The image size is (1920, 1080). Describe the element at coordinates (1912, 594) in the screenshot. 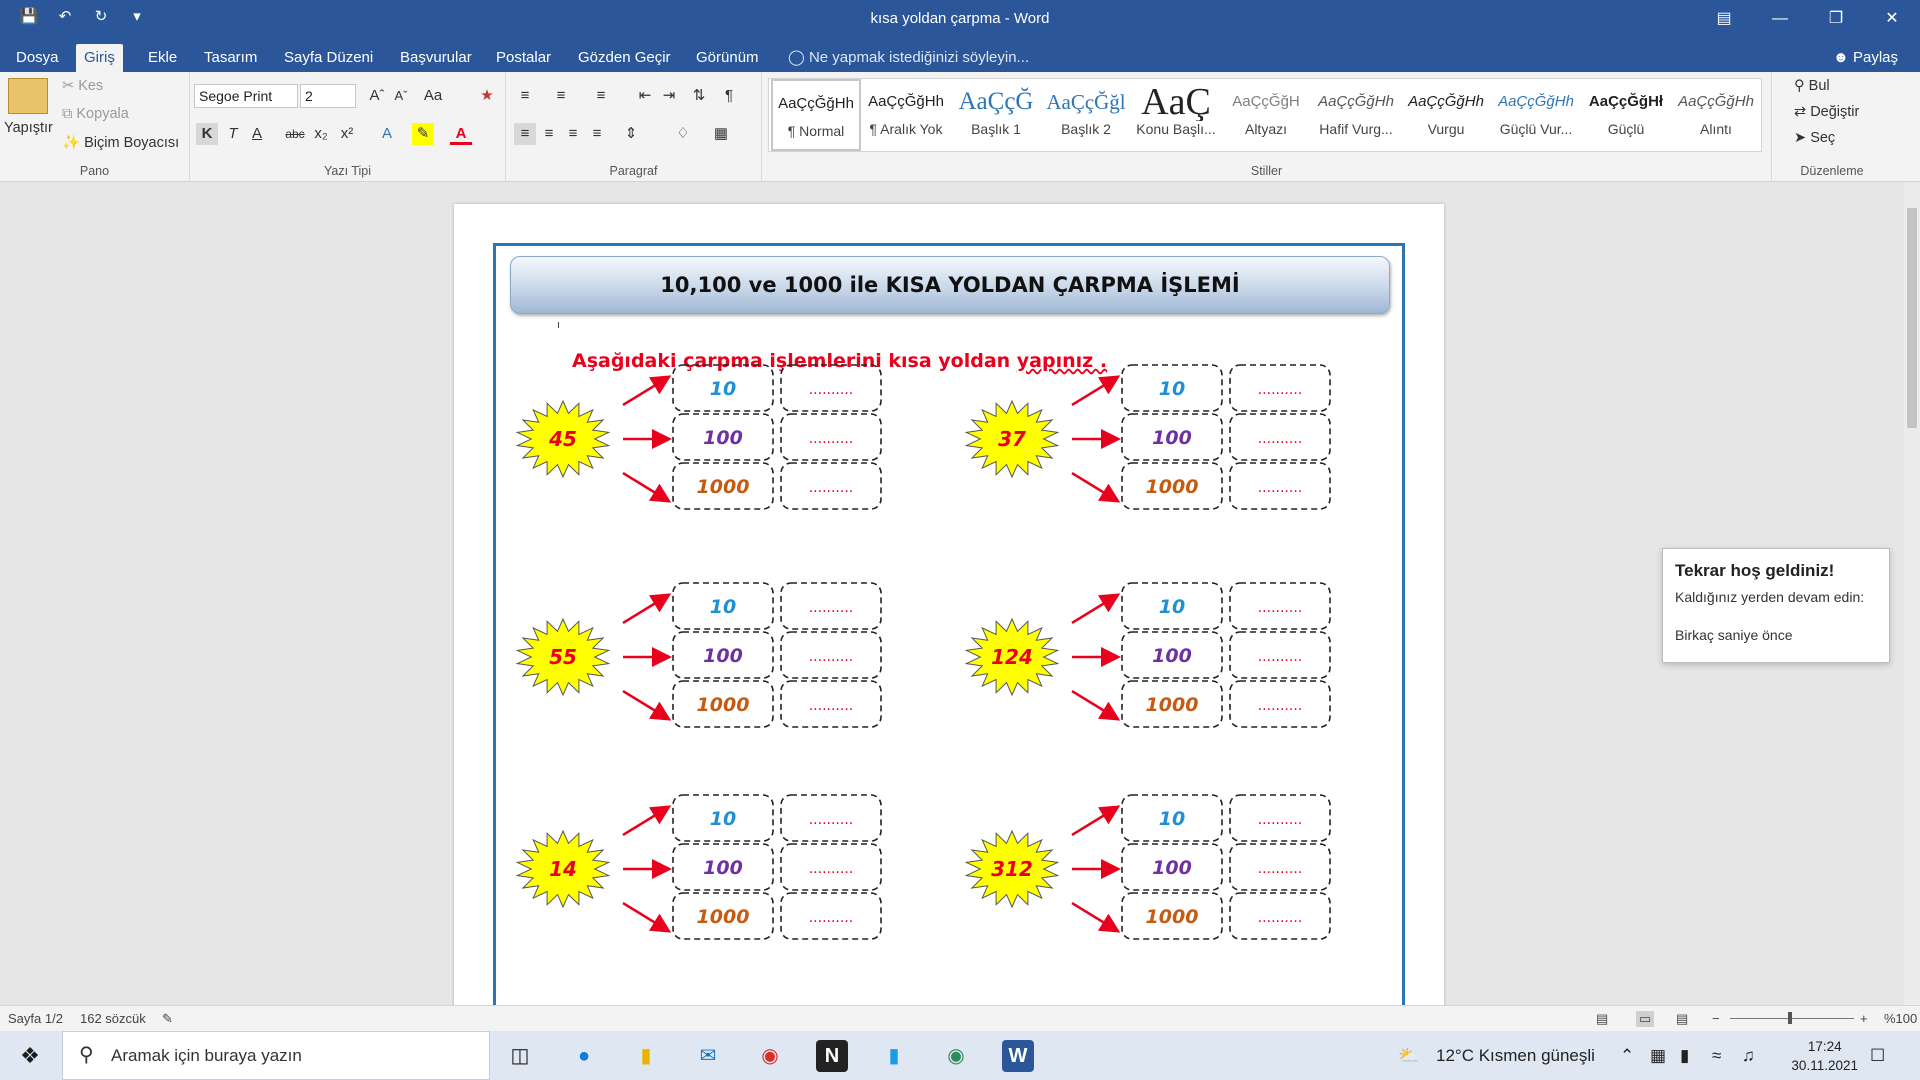

I see `vertical-scrollbar` at that location.